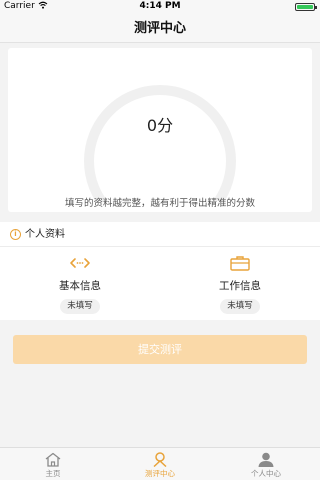  What do you see at coordinates (53, 459) in the screenshot?
I see `home-icon` at bounding box center [53, 459].